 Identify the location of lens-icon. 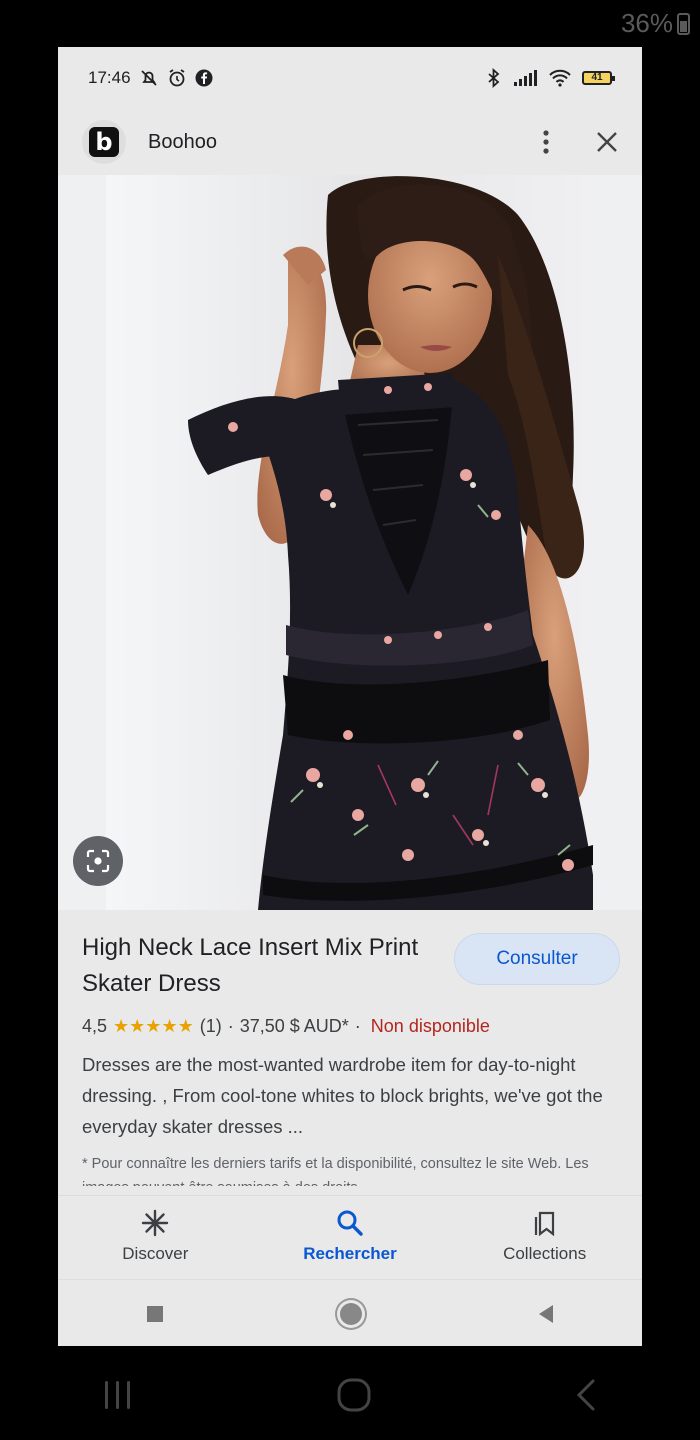
(98, 861).